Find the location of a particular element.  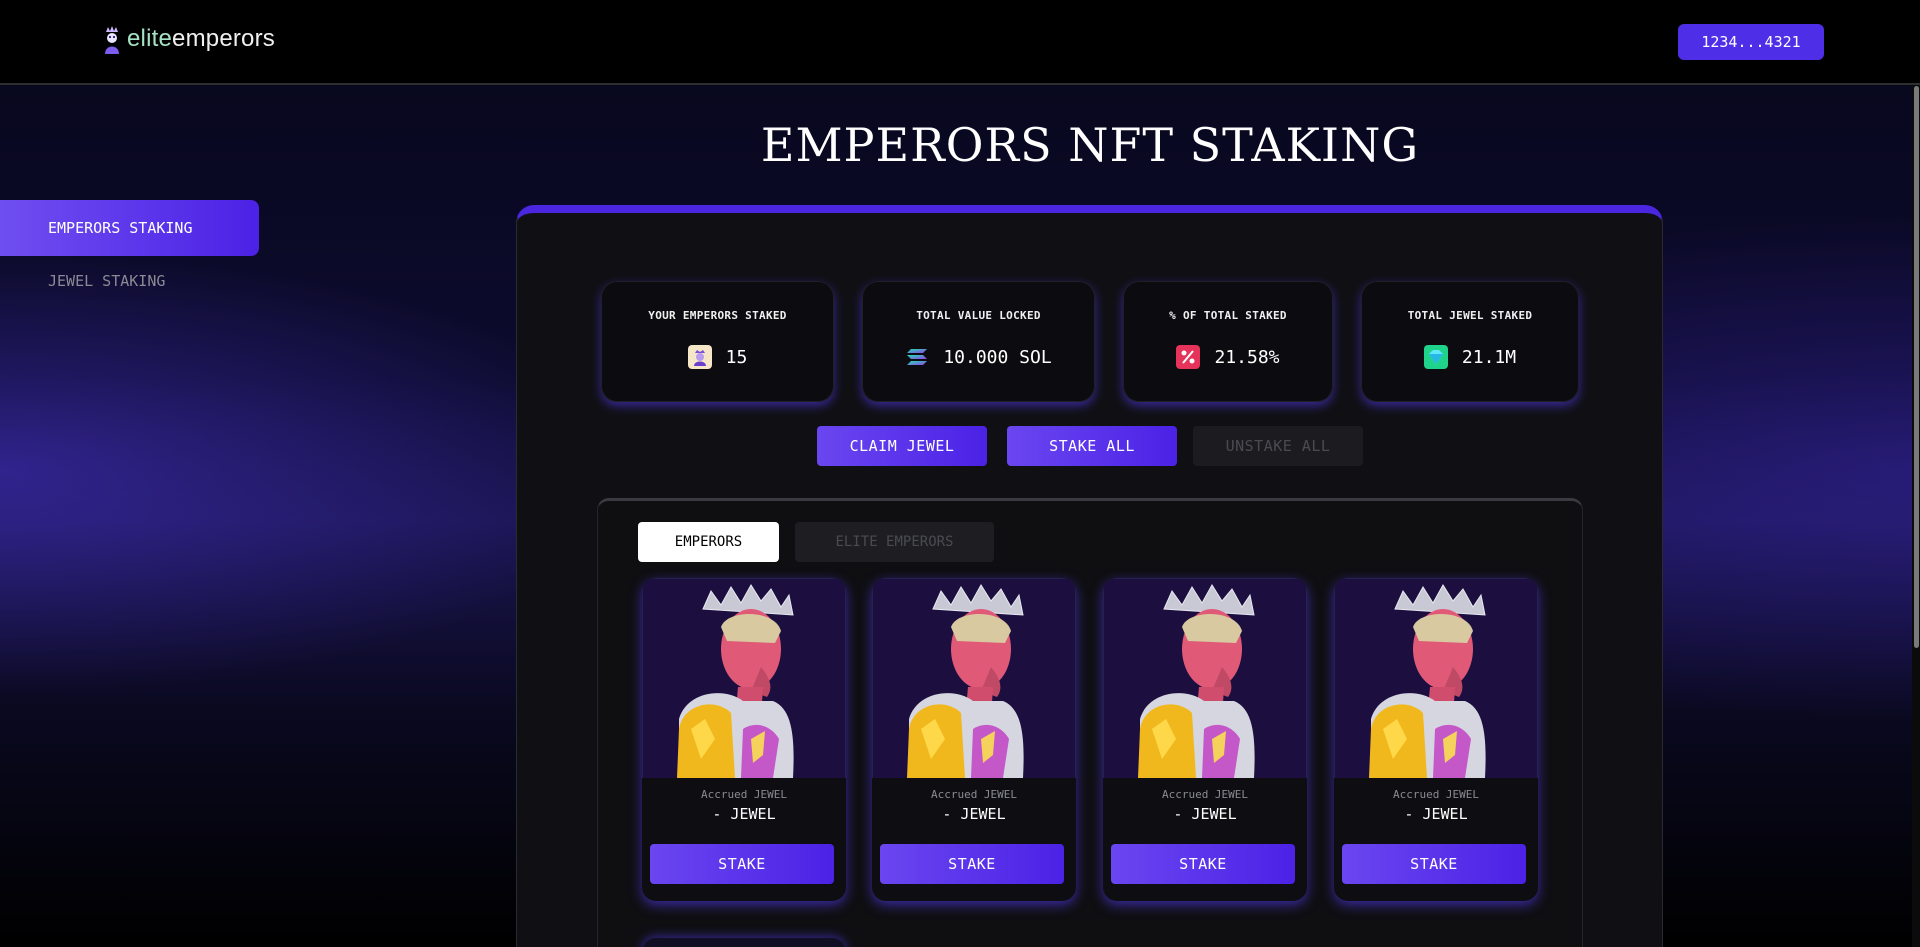

unstake-all-button: UNSTAKE ALL is located at coordinates (1278, 446).